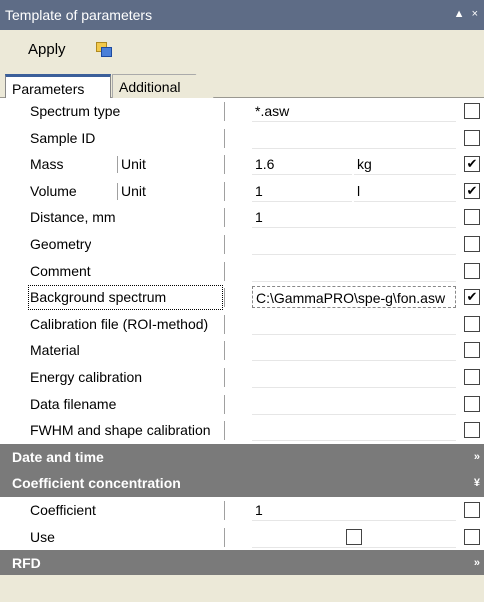  What do you see at coordinates (60, 270) in the screenshot?
I see `row-label: Comment` at bounding box center [60, 270].